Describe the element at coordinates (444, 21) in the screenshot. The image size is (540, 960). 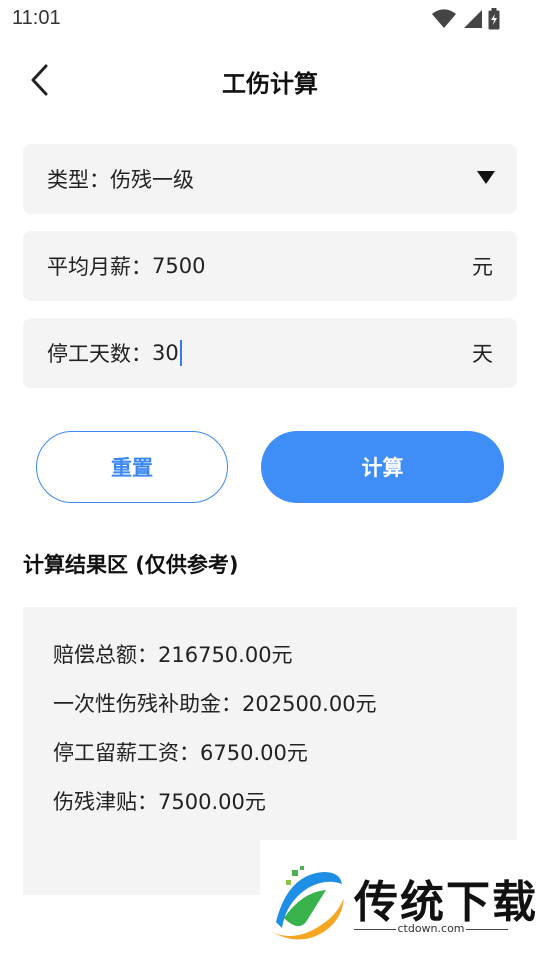
I see `wifi-icon` at that location.